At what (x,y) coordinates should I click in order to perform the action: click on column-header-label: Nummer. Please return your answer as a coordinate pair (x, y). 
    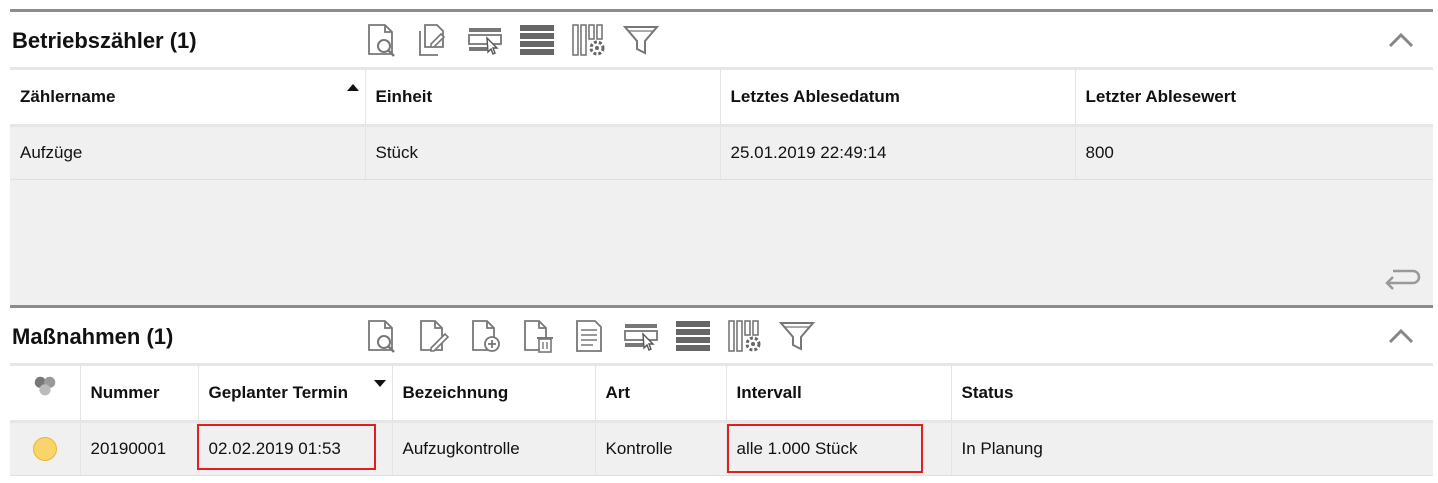
    Looking at the image, I should click on (125, 392).